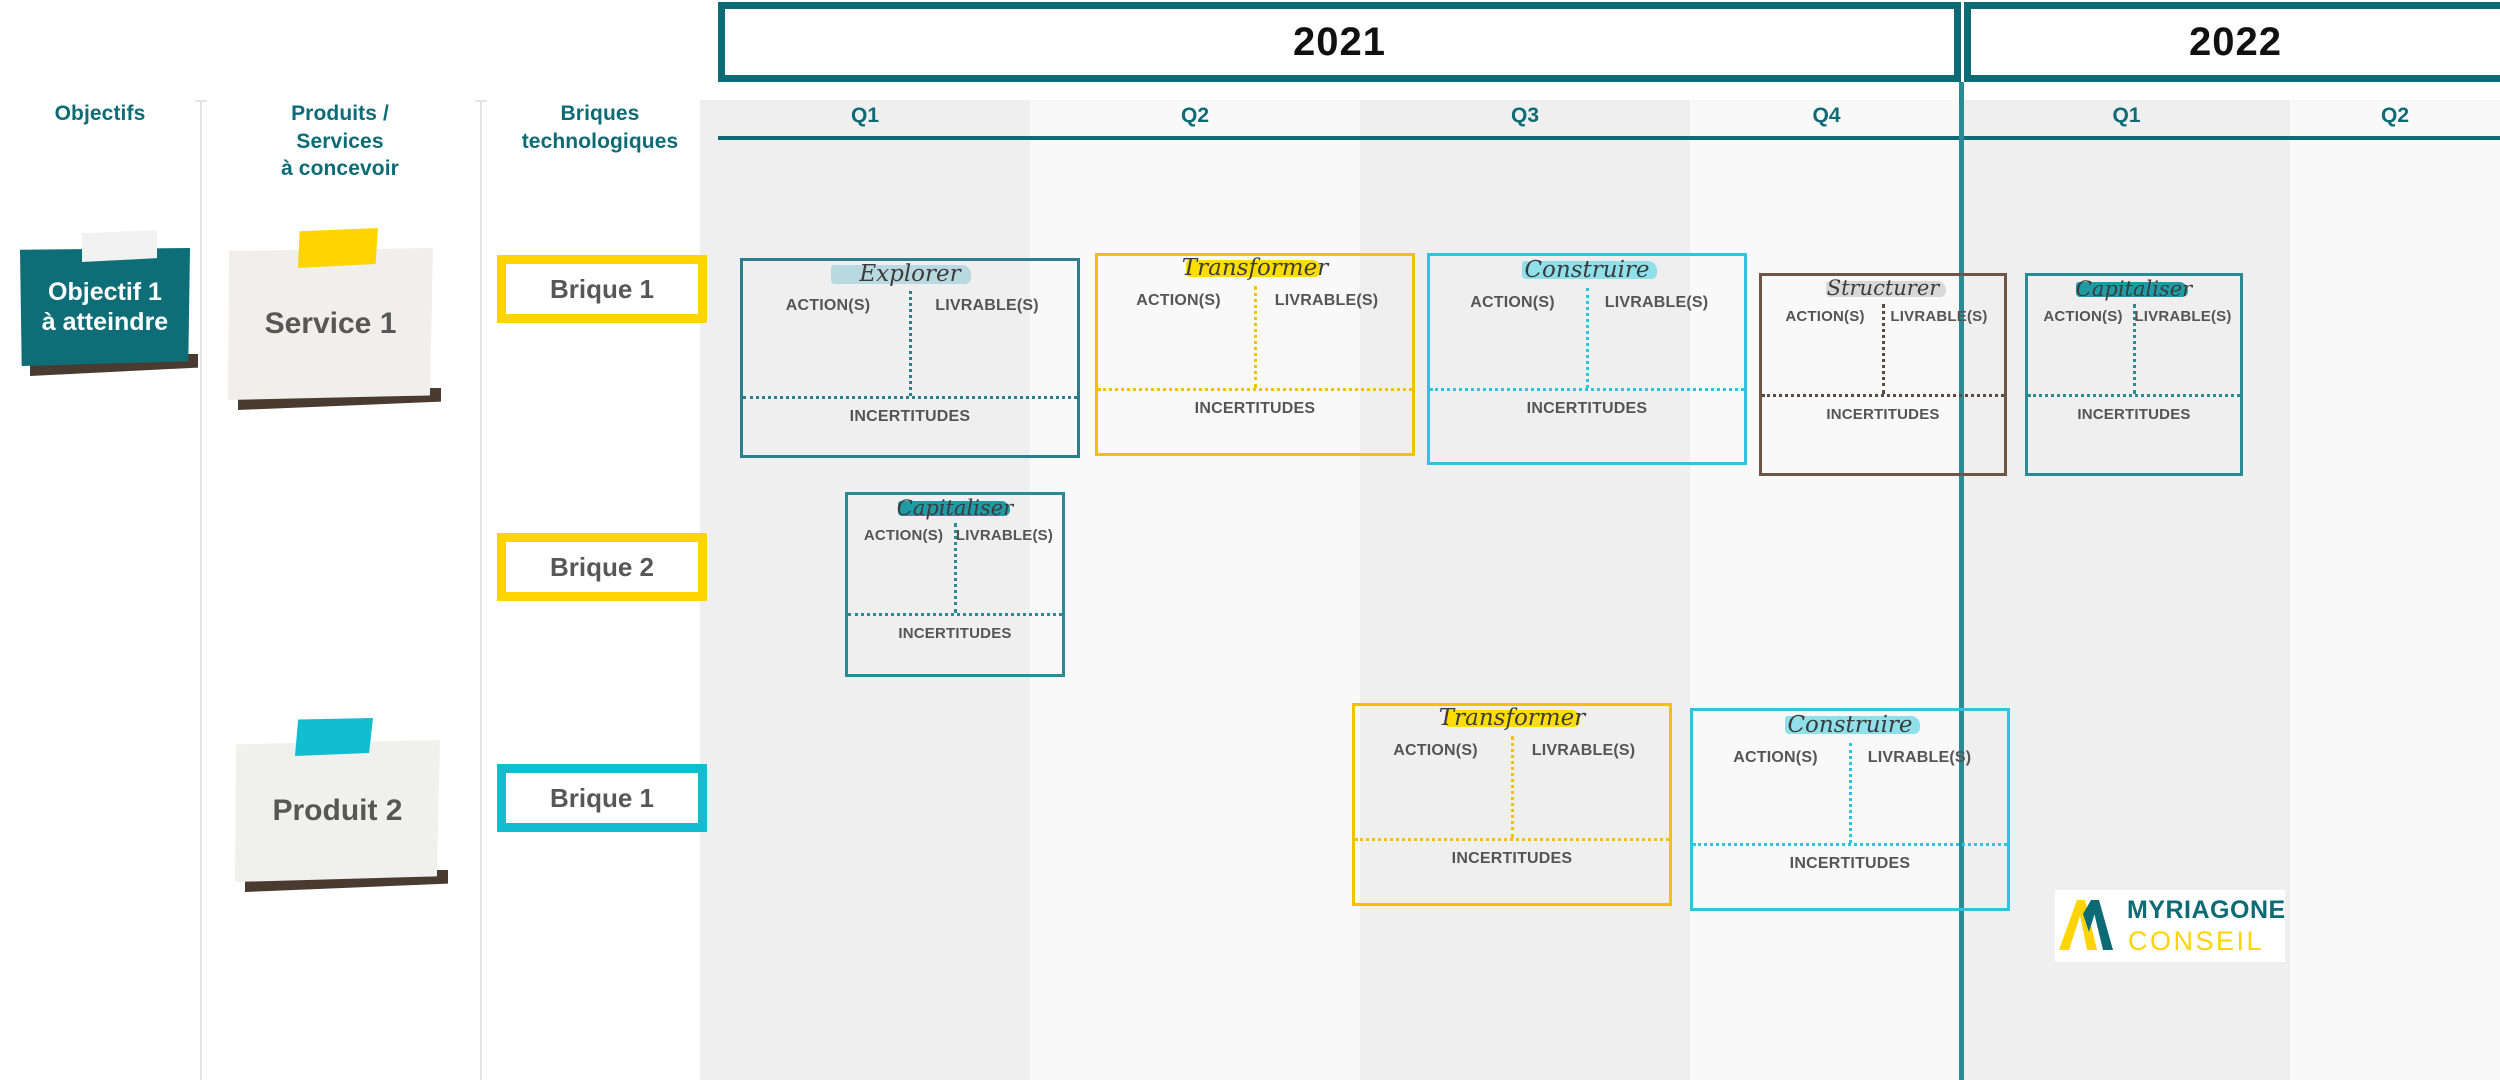 The image size is (2500, 1080). I want to click on note-produit-2: Produit 2, so click(341, 805).